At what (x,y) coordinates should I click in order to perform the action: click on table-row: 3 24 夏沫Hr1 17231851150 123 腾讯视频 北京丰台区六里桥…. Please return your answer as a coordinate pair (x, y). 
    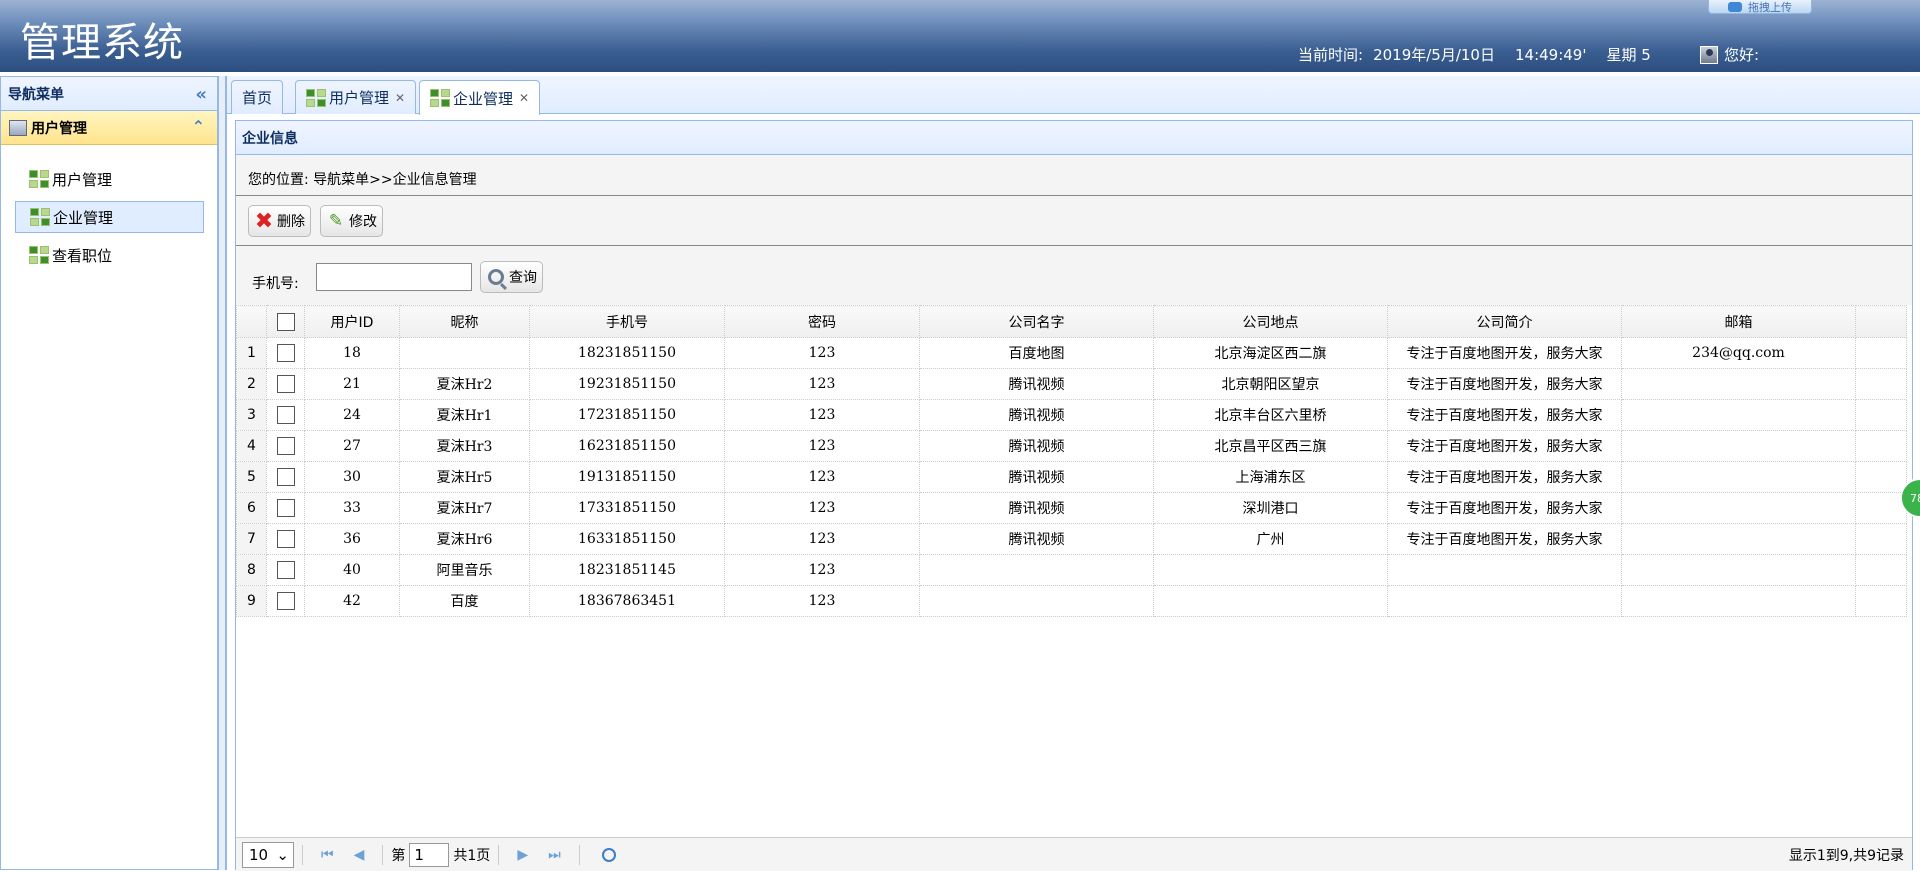
    Looking at the image, I should click on (1071, 415).